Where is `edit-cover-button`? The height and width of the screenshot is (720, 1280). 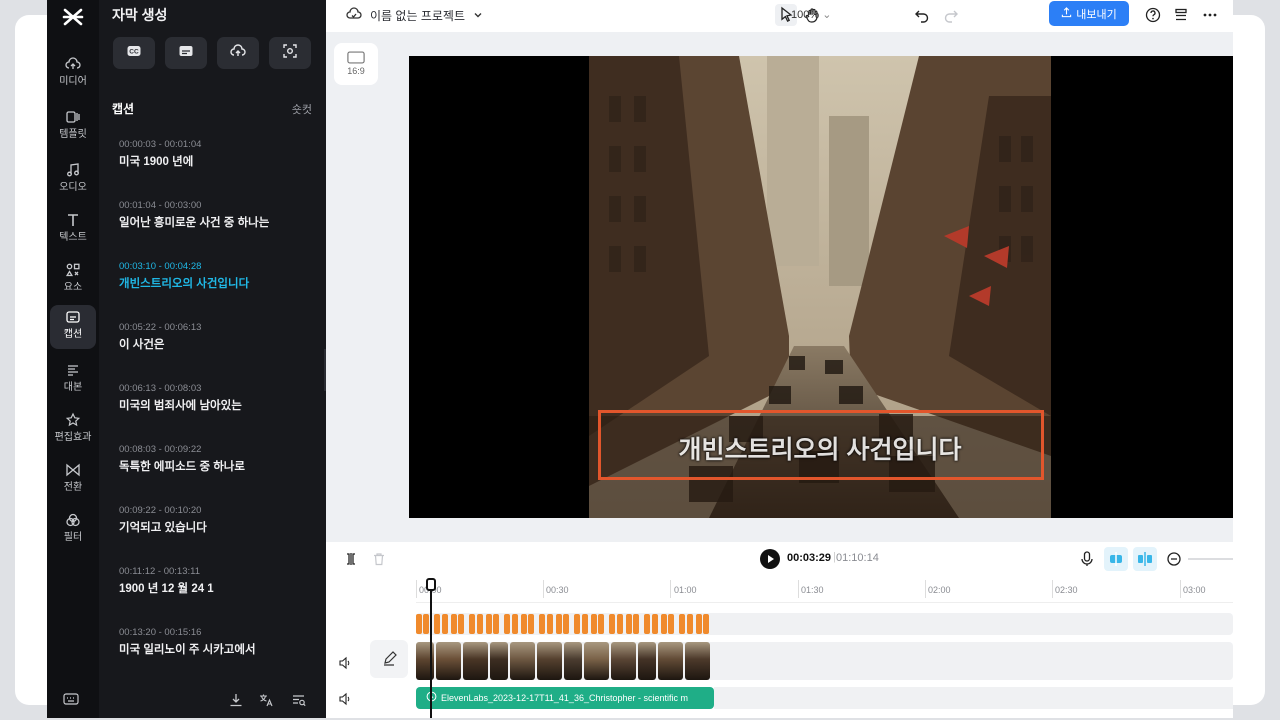 edit-cover-button is located at coordinates (389, 659).